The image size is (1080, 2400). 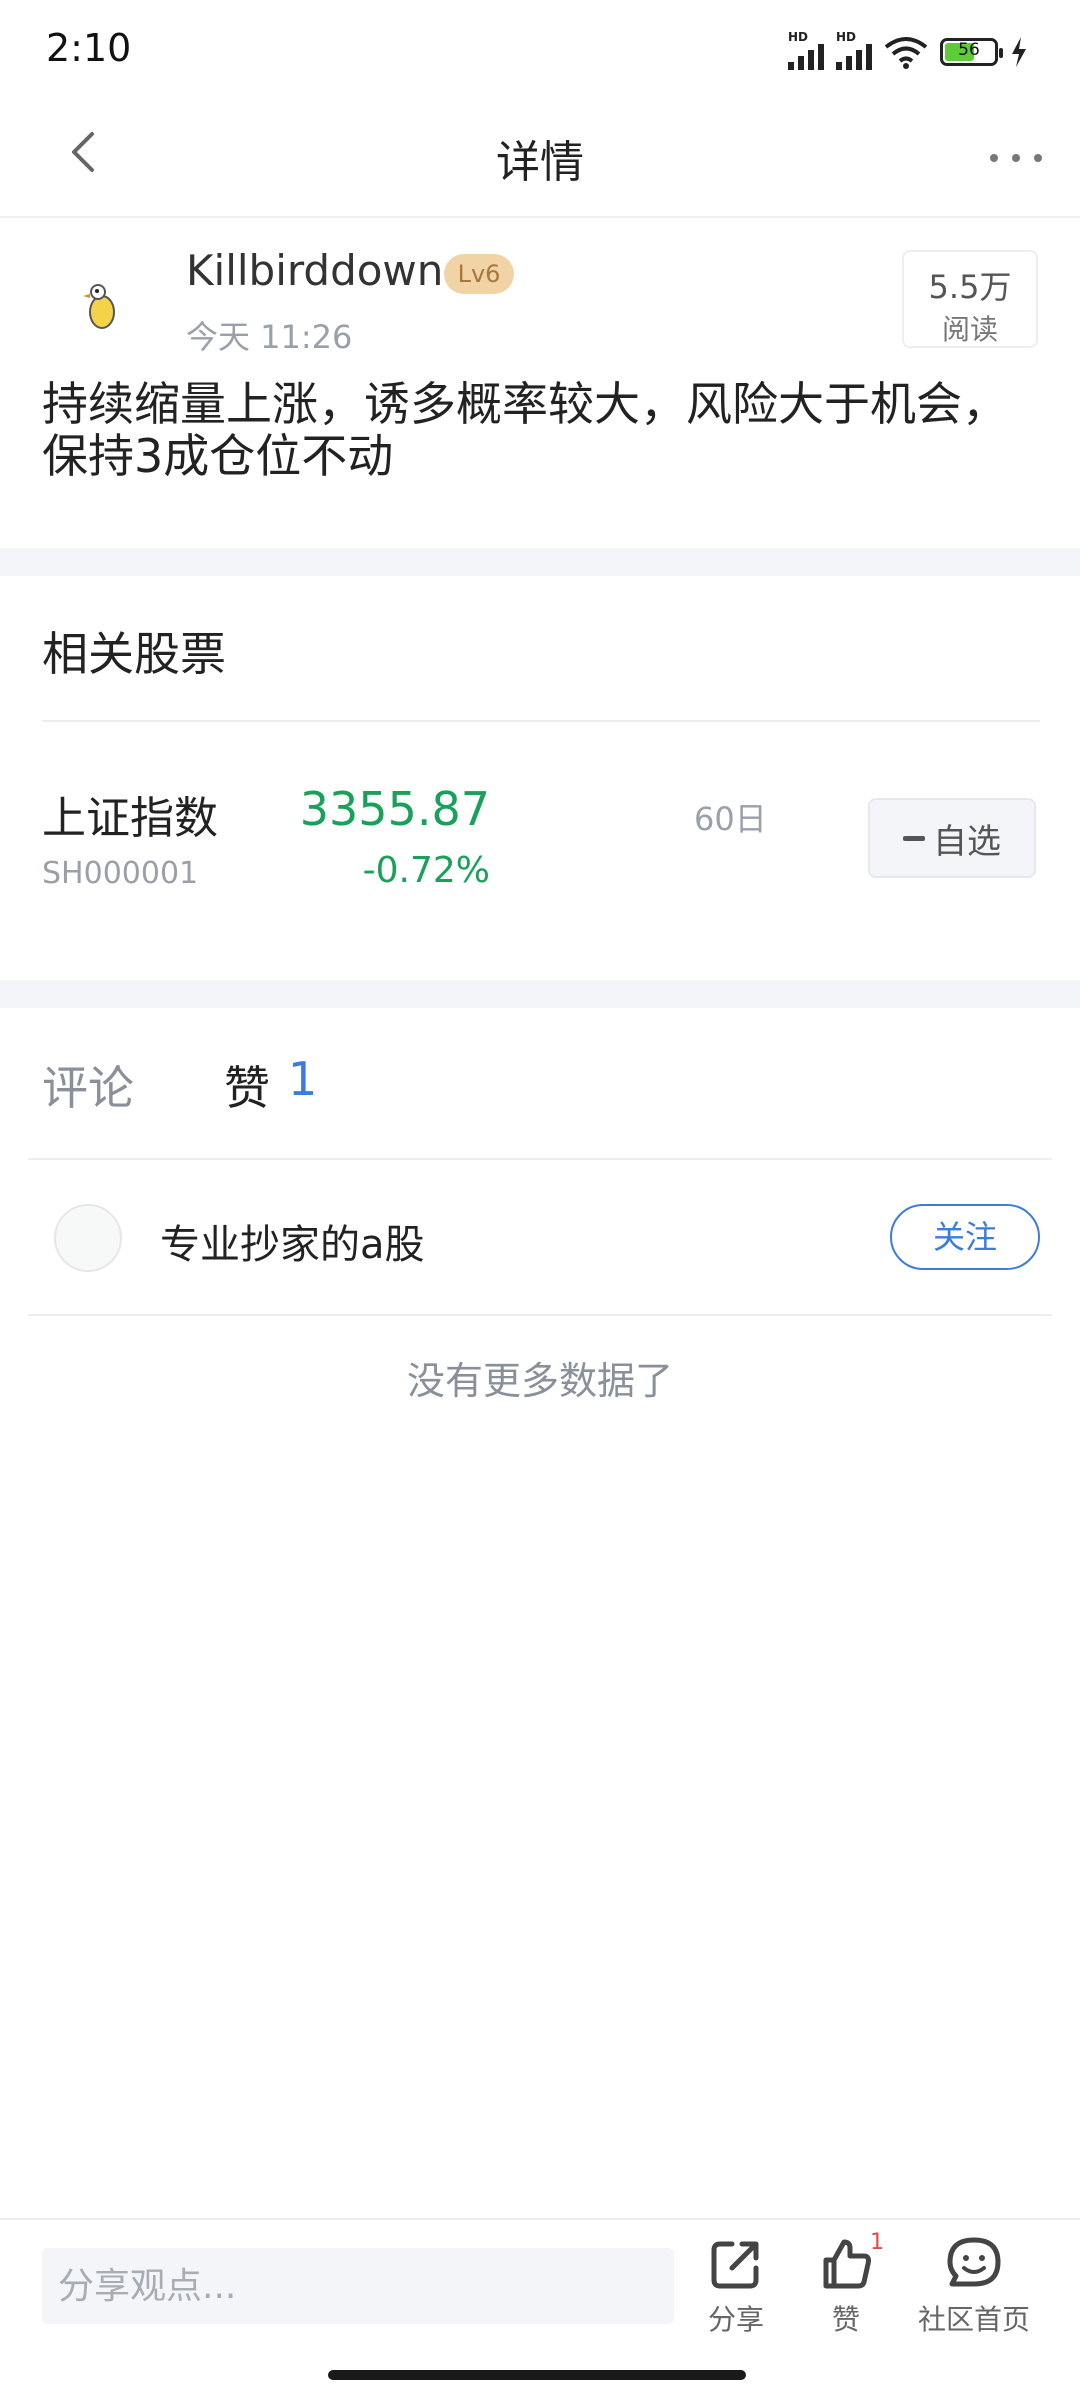 I want to click on related-divider, so click(x=541, y=721).